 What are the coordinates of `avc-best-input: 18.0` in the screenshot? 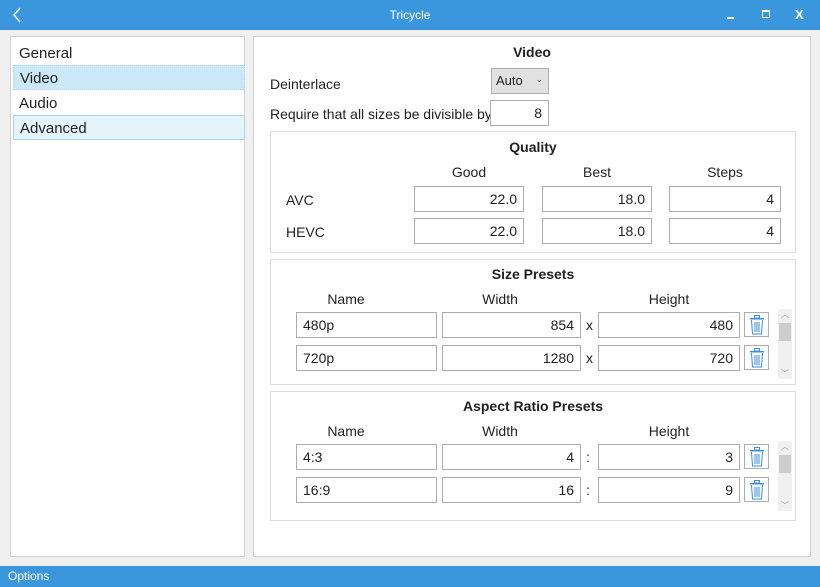 It's located at (597, 199).